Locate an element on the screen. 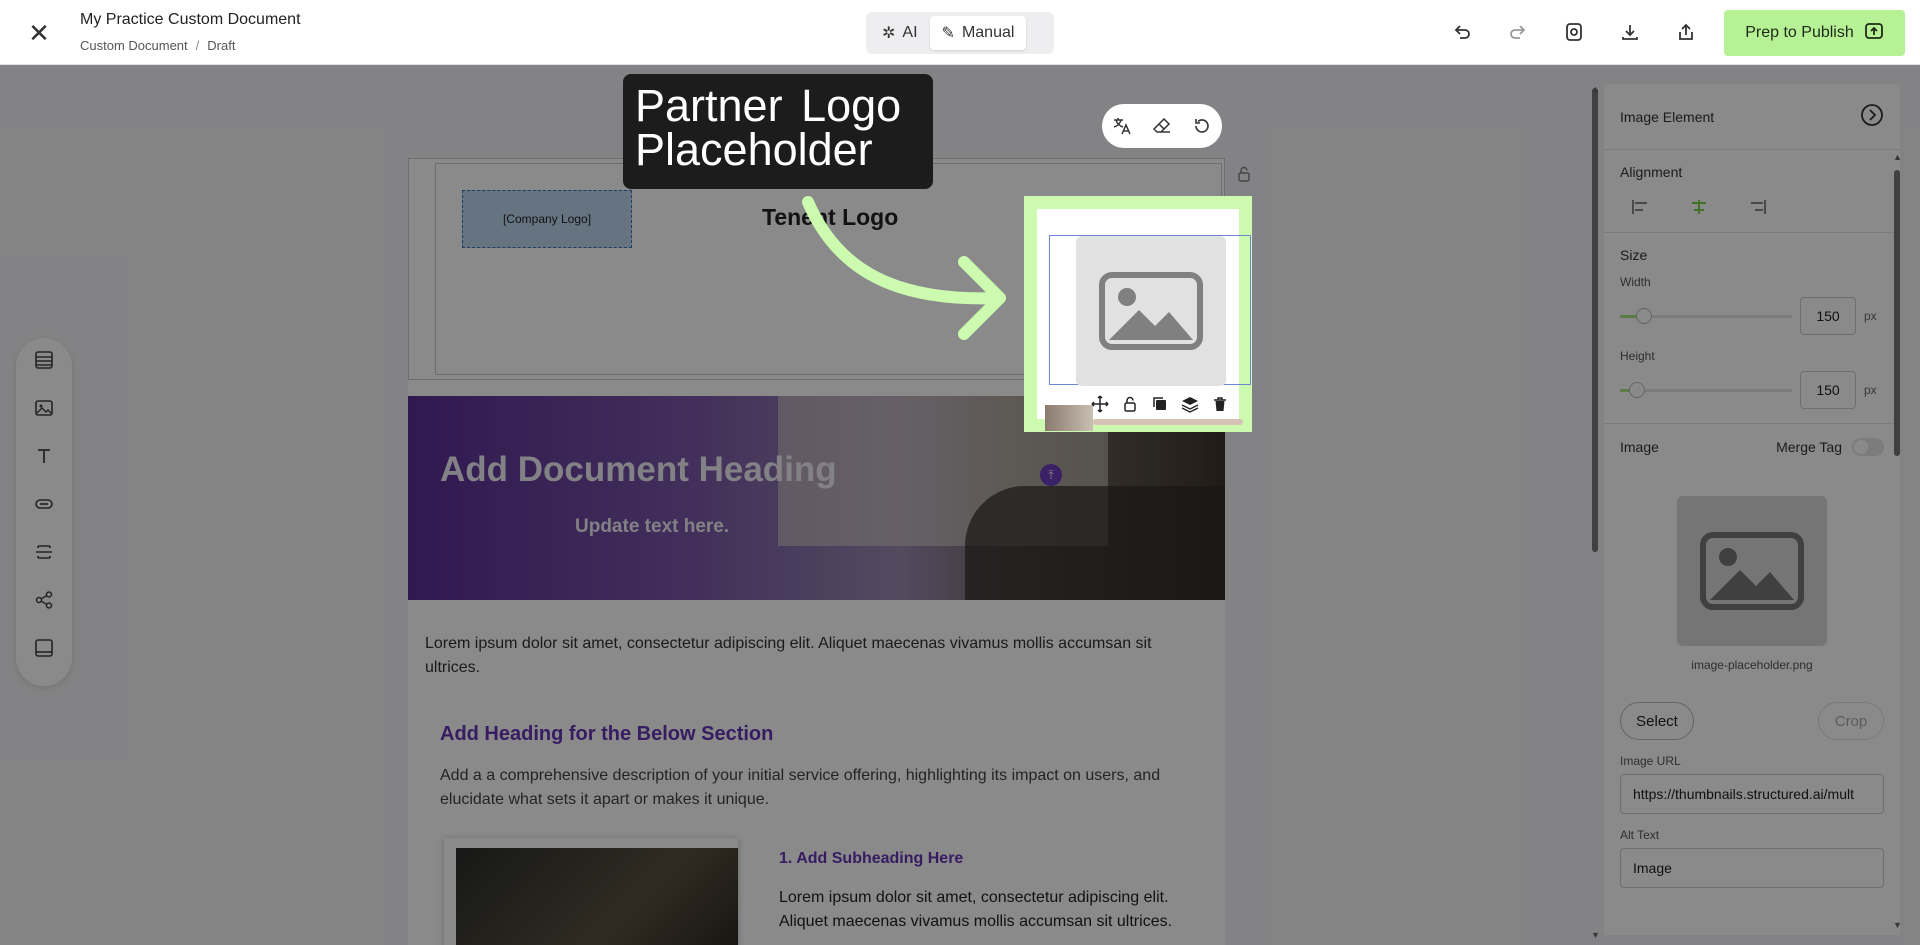  width-label: Width is located at coordinates (1635, 282).